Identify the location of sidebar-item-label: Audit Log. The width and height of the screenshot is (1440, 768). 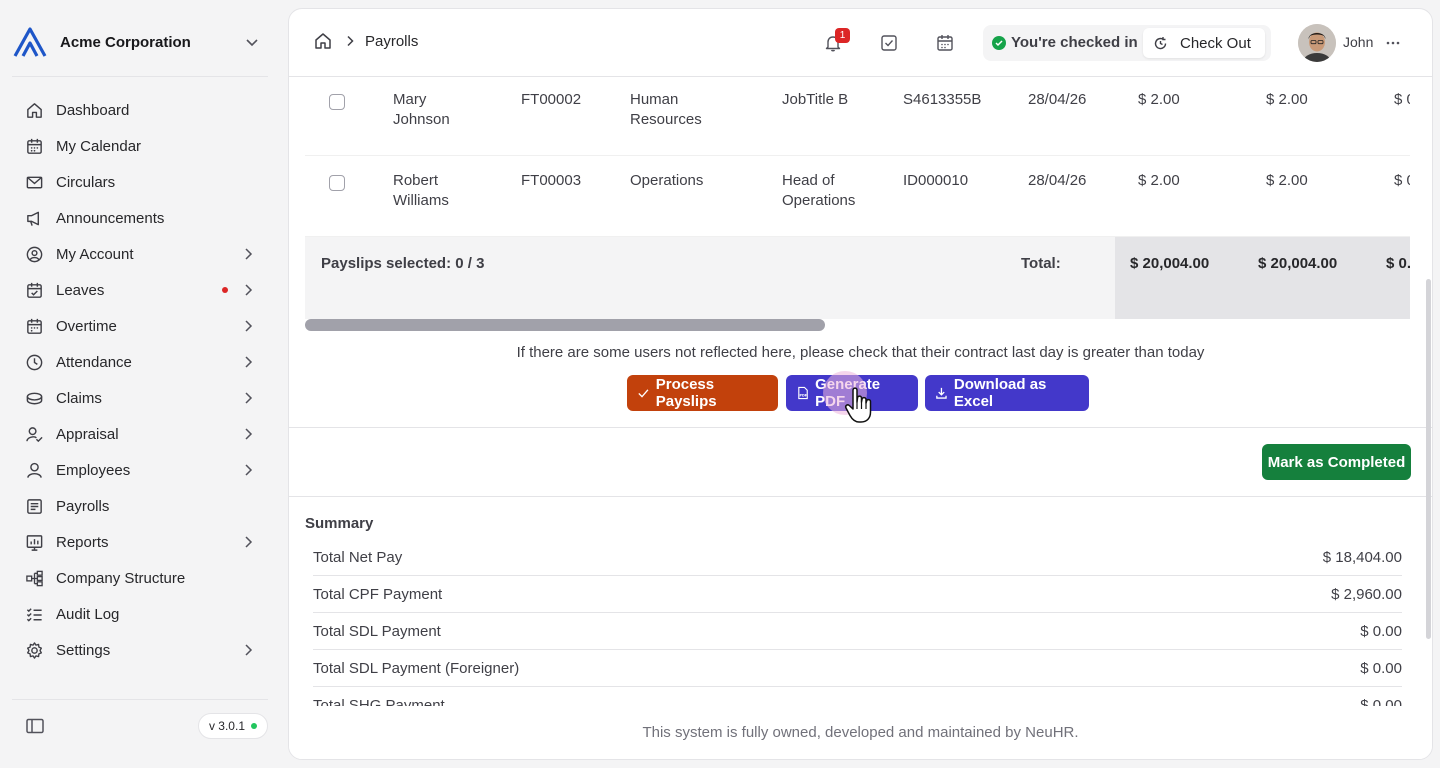
(88, 614).